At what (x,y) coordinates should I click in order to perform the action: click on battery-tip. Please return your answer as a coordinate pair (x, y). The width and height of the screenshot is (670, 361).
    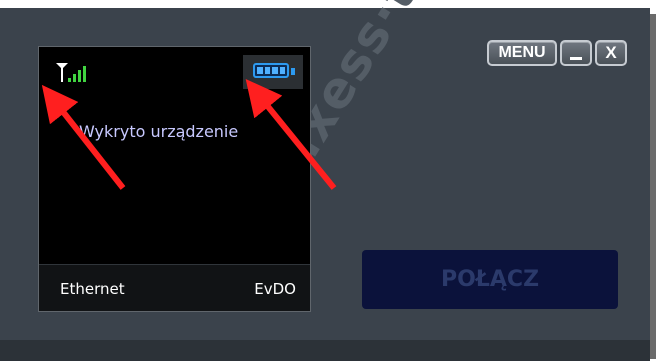
    Looking at the image, I should click on (293, 71).